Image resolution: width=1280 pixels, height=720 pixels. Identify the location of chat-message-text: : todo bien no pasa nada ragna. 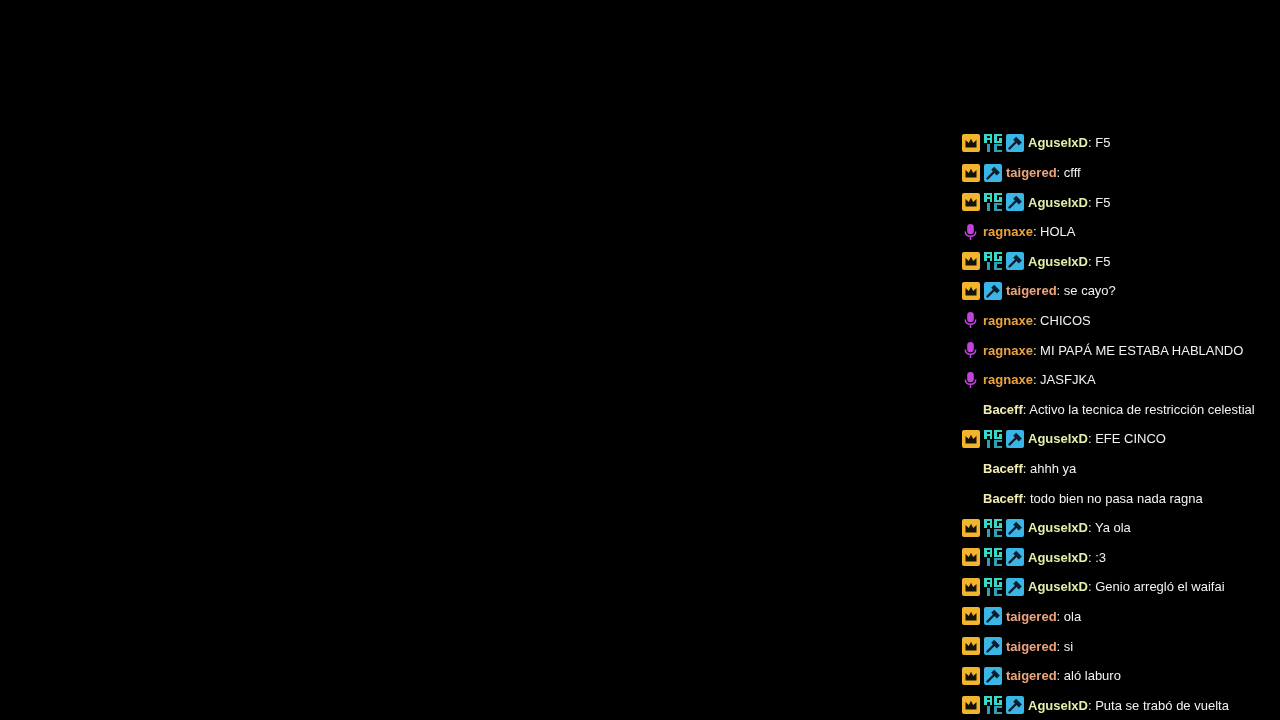
(1112, 498).